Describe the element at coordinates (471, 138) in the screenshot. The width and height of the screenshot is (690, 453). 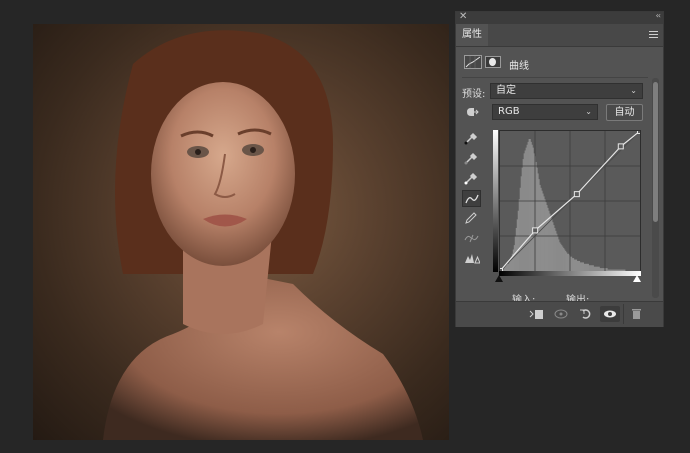
I see `black-eyedropper-icon` at that location.